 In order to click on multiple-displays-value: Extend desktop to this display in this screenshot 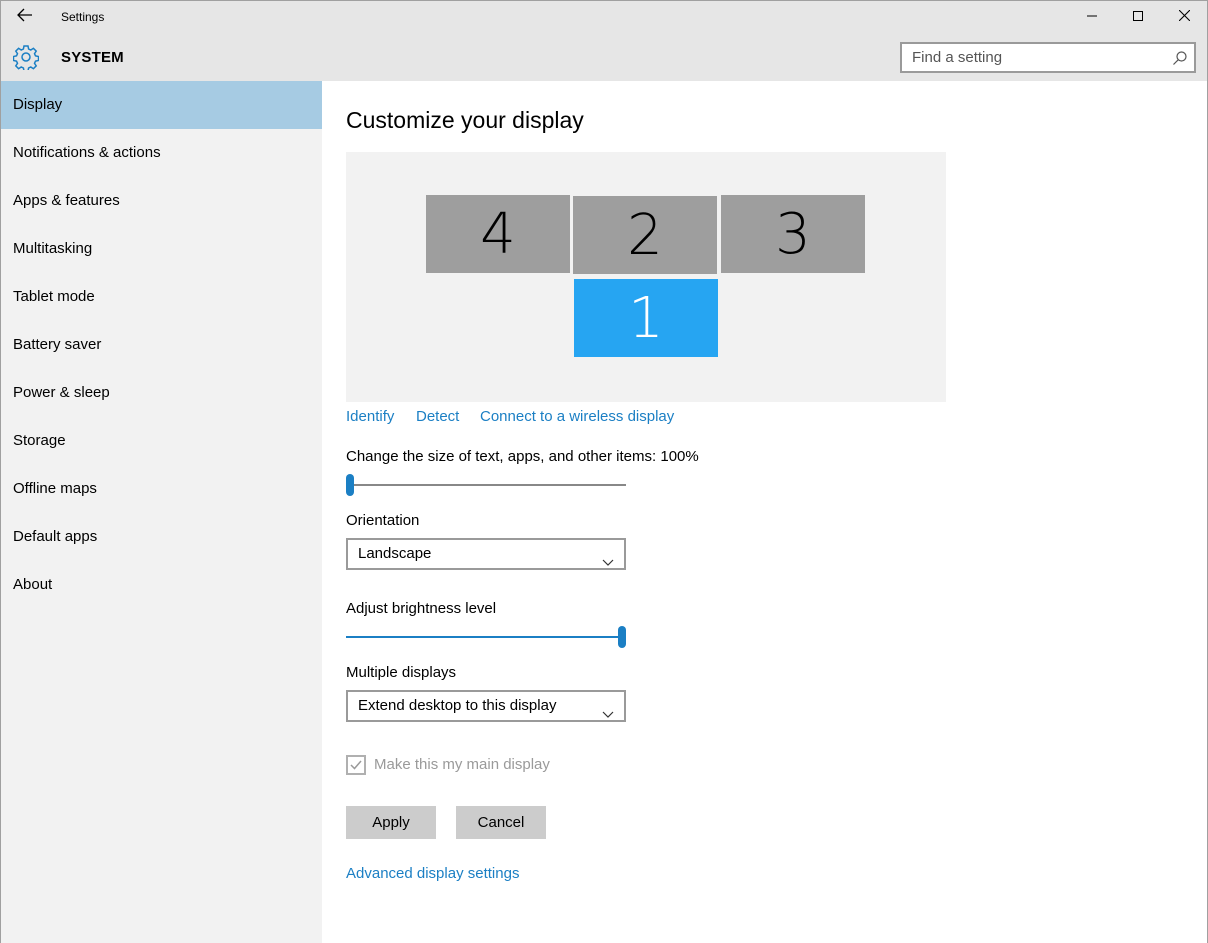, I will do `click(457, 705)`.